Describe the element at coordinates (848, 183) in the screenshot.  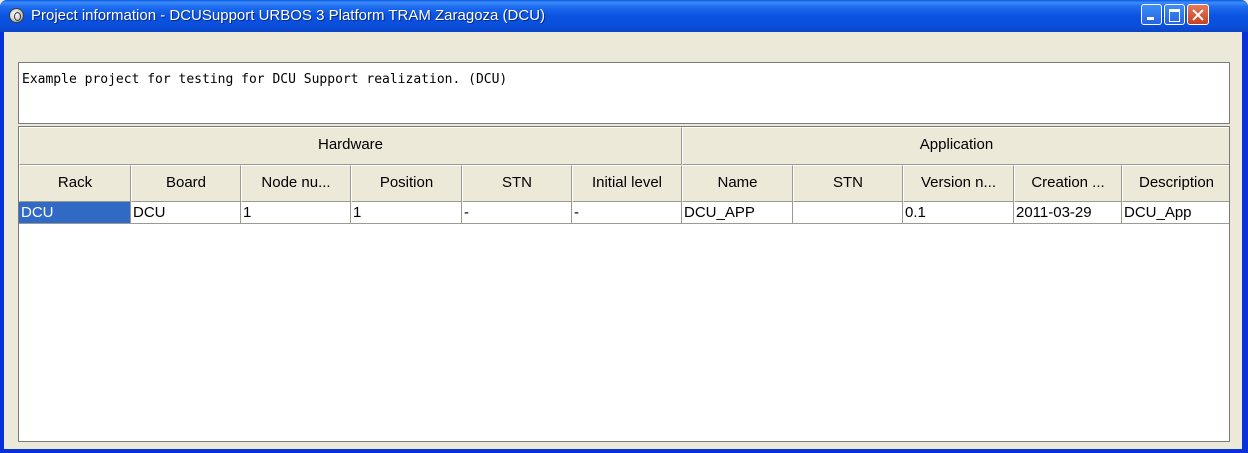
I see `column-header-stn-application: STN` at that location.